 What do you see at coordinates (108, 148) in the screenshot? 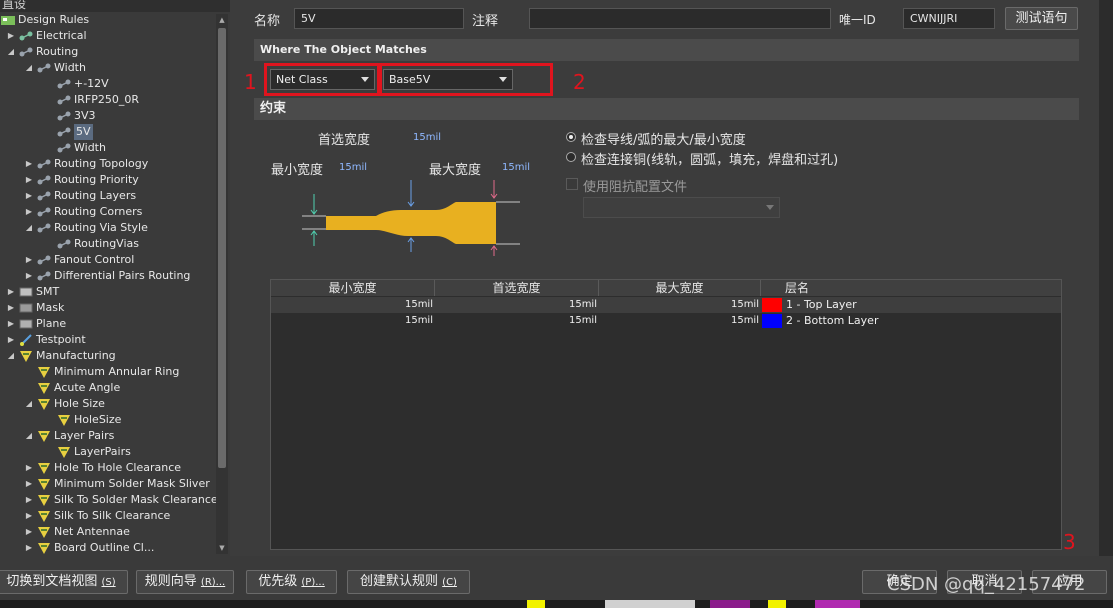
I see `tree-item: Width` at bounding box center [108, 148].